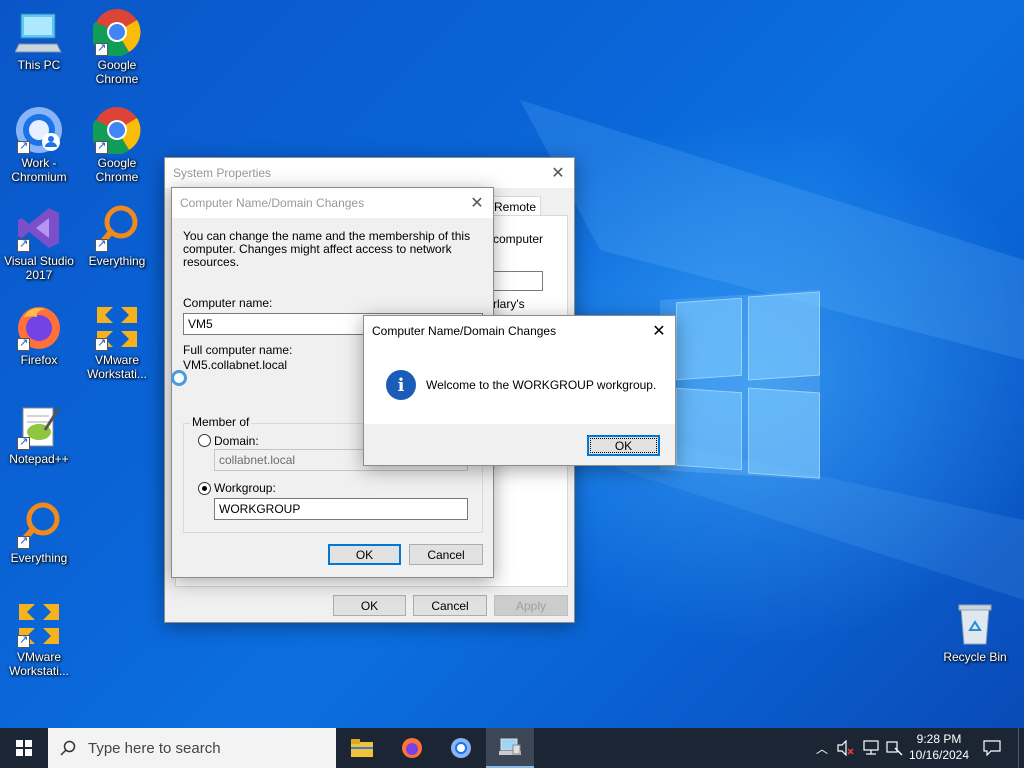 The image size is (1024, 768). I want to click on taskbar-system-properties, so click(510, 748).